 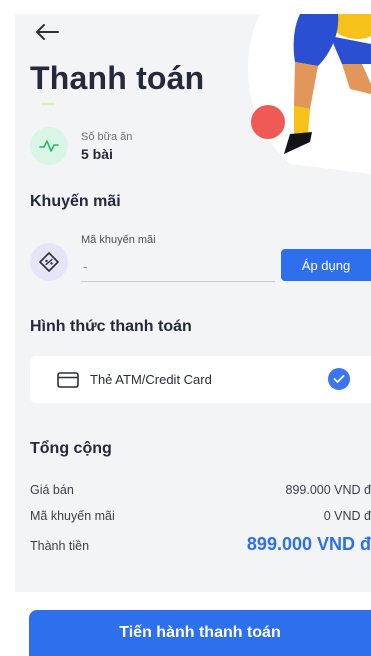 What do you see at coordinates (52, 490) in the screenshot?
I see `price-label: Giá bán` at bounding box center [52, 490].